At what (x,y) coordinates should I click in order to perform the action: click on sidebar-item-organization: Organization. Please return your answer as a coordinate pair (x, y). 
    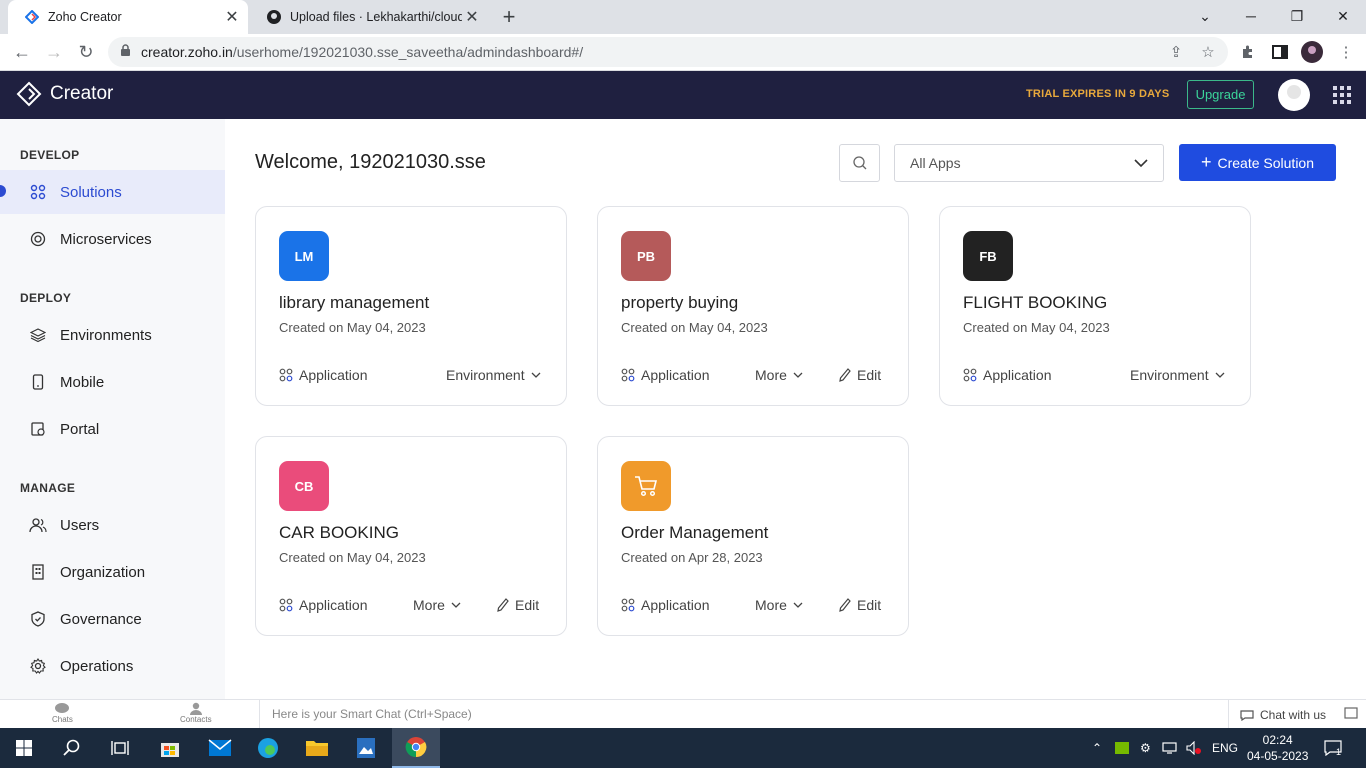
    Looking at the image, I should click on (112, 572).